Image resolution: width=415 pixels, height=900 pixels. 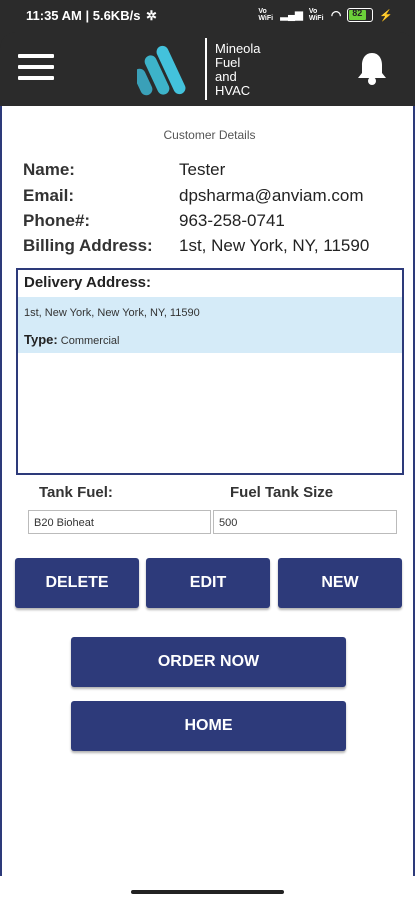 What do you see at coordinates (202, 169) in the screenshot?
I see `name-value: Tester` at bounding box center [202, 169].